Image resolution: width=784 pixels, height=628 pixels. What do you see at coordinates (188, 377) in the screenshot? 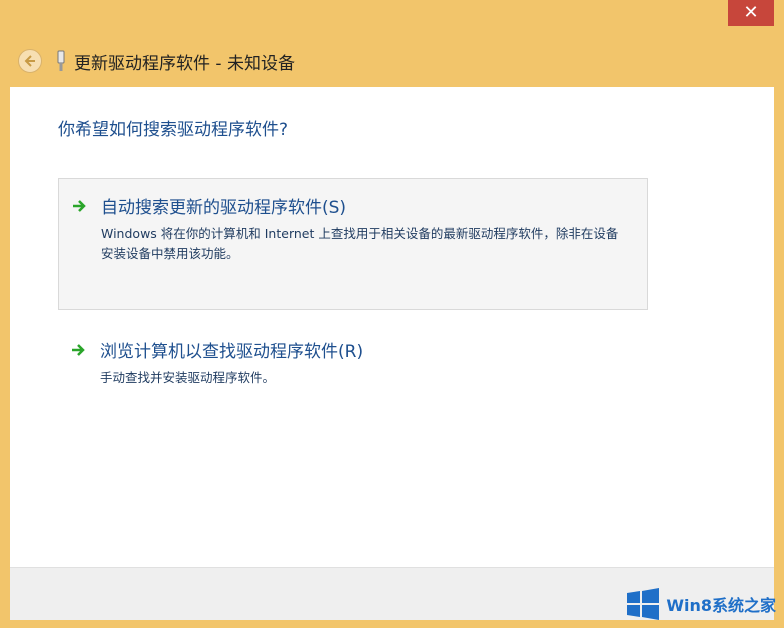
I see `option-description: 手动查找并安装驱动程序软件。` at bounding box center [188, 377].